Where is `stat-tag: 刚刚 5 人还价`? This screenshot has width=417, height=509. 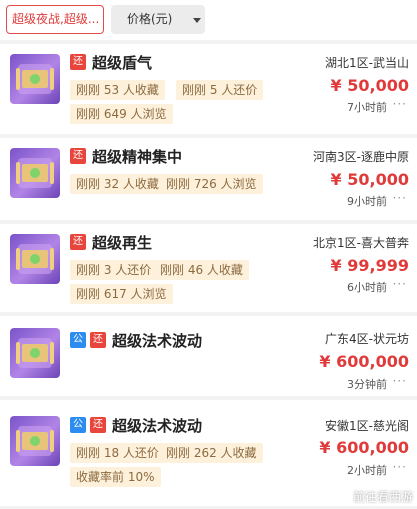 stat-tag: 刚刚 5 人还价 is located at coordinates (220, 90).